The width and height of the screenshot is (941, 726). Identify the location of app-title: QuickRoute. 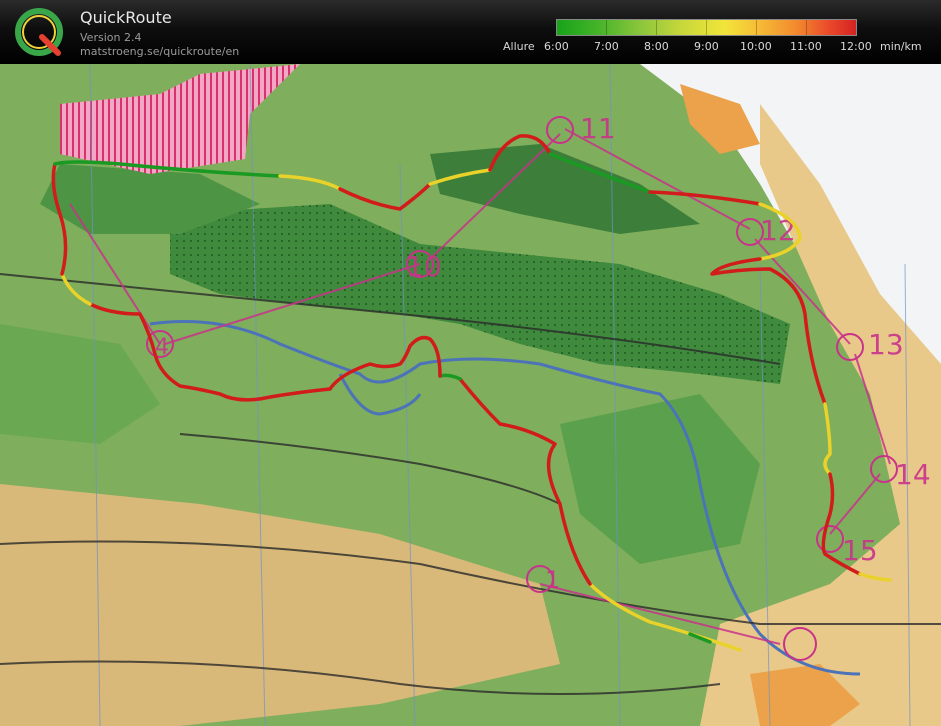
(126, 17).